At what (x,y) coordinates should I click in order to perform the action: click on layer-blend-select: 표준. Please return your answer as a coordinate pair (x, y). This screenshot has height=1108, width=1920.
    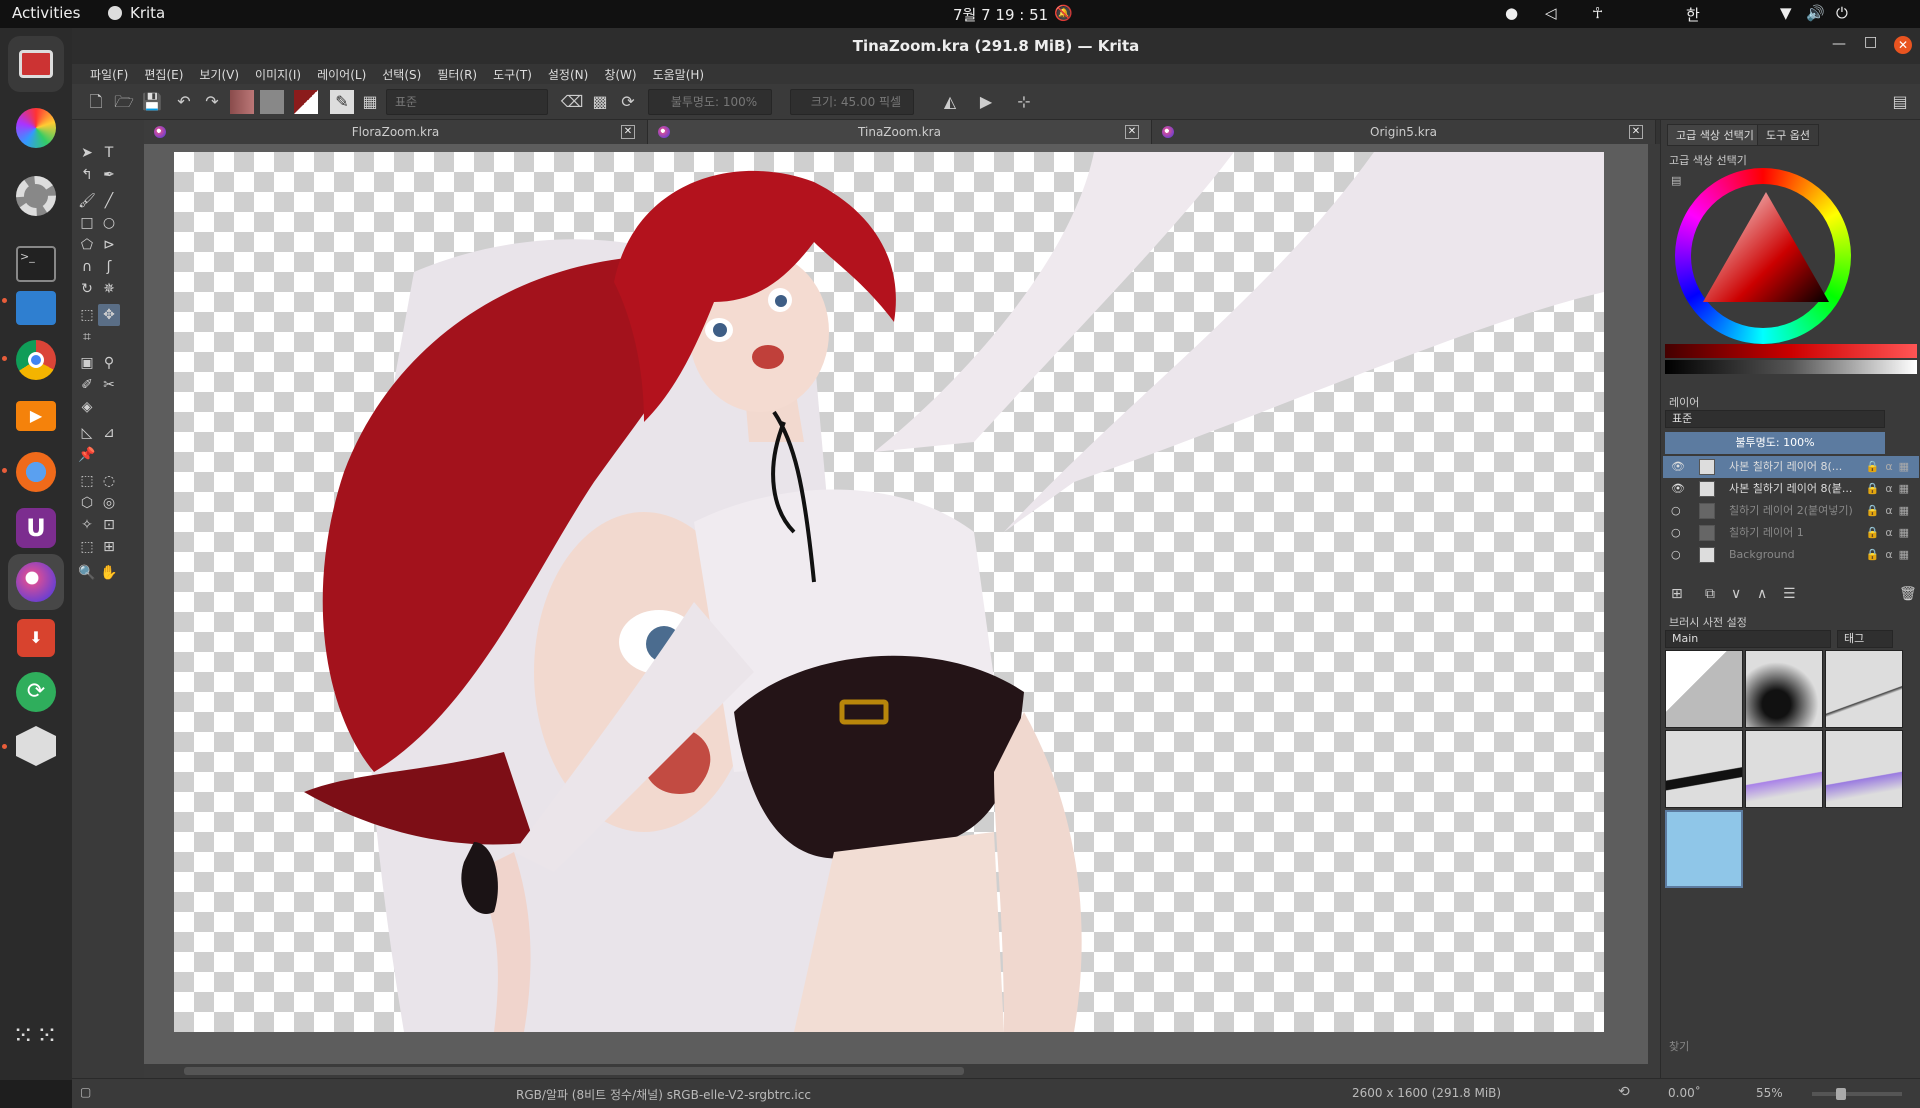
    Looking at the image, I should click on (1775, 419).